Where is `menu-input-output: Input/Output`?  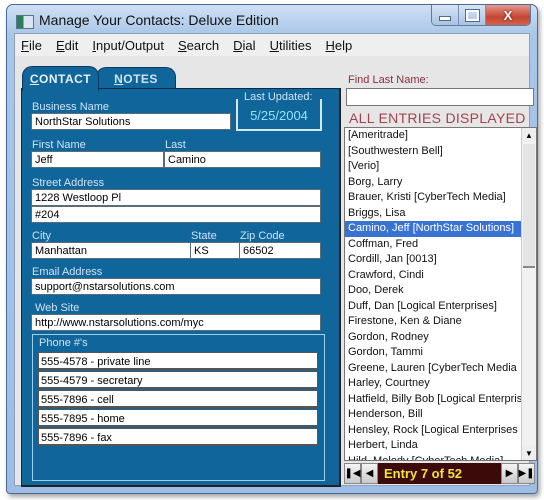 menu-input-output: Input/Output is located at coordinates (128, 45).